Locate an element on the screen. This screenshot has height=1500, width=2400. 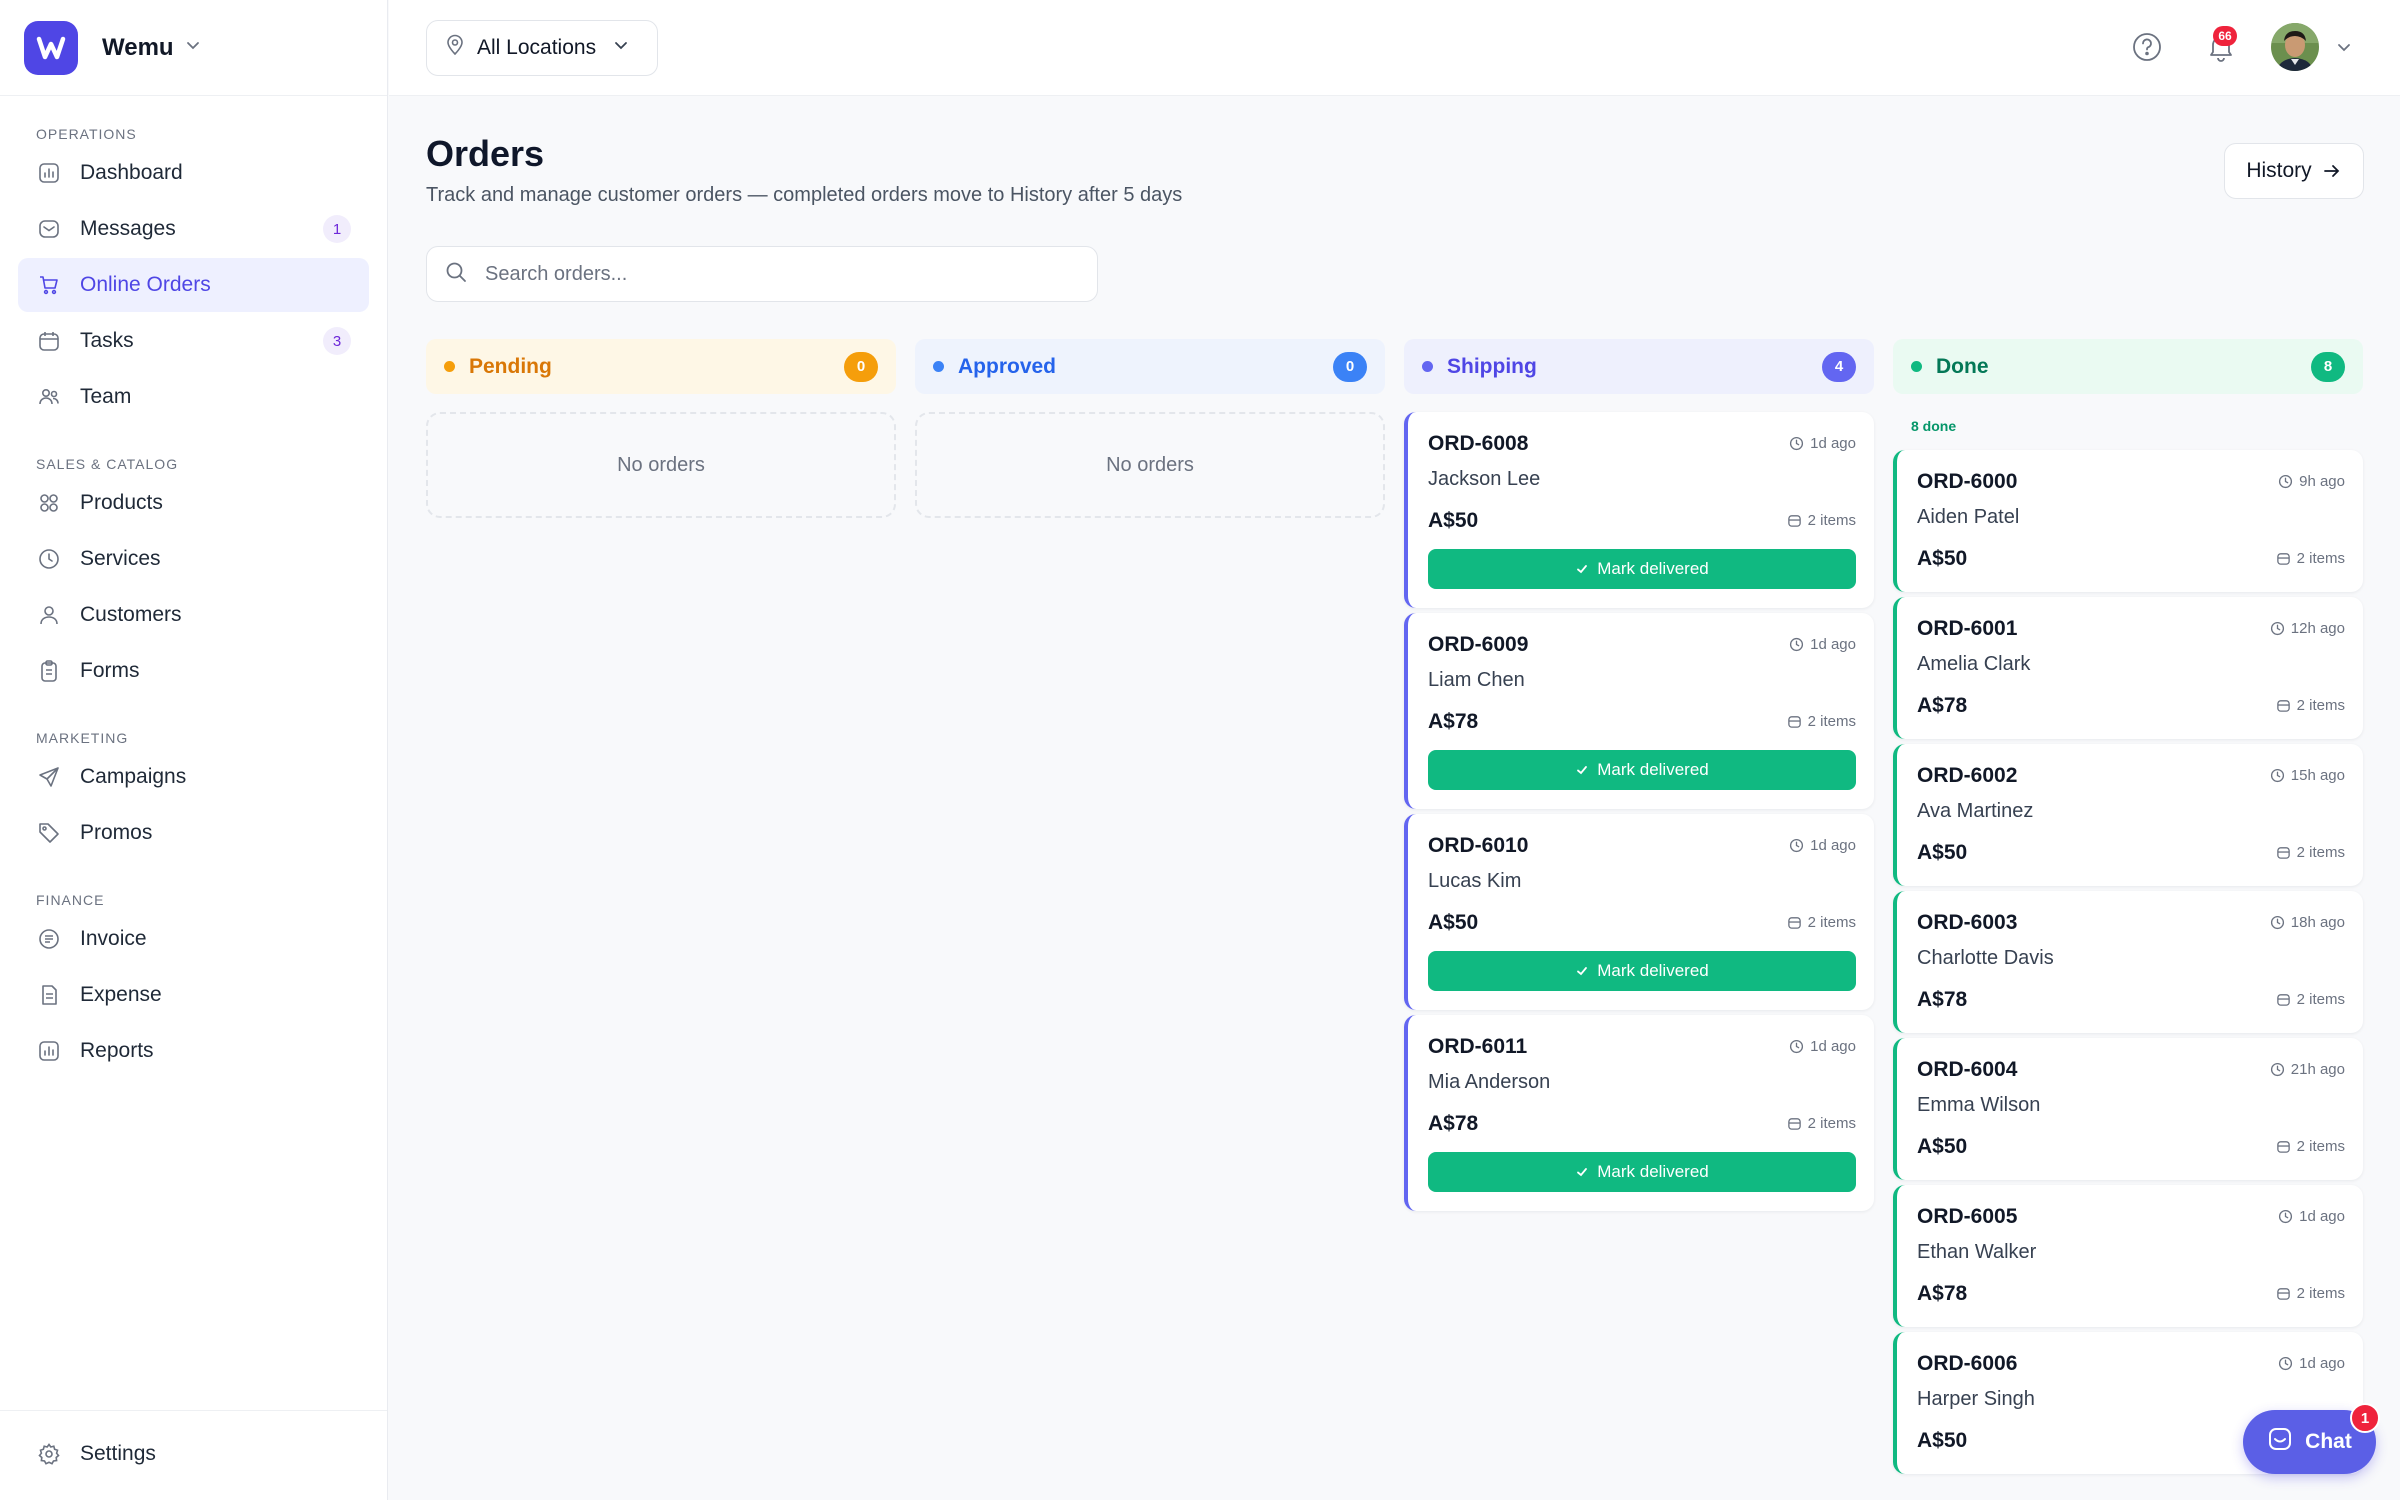
history-button: History is located at coordinates (2294, 171).